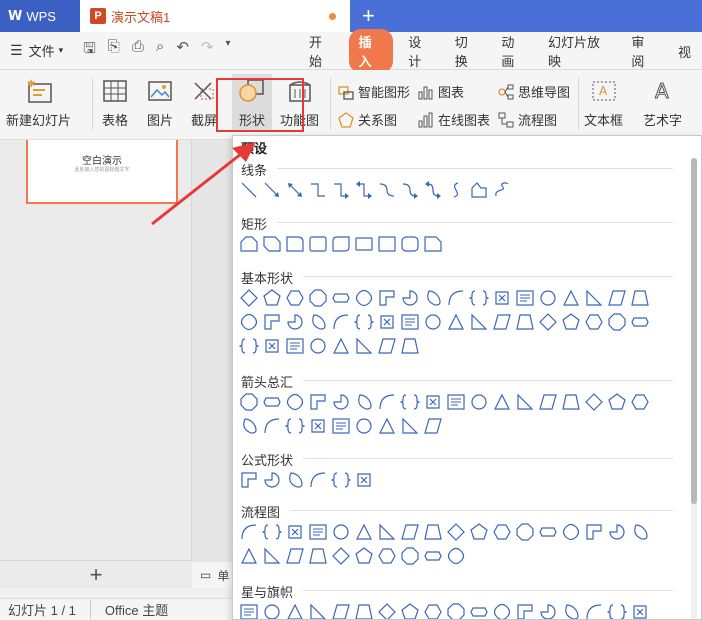 This screenshot has height=620, width=702. I want to click on tab-view: 视, so click(684, 51).